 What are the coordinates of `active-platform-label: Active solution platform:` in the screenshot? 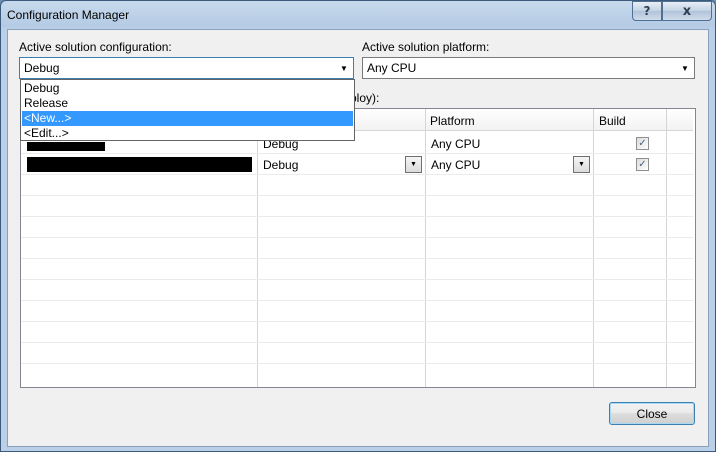 It's located at (426, 47).